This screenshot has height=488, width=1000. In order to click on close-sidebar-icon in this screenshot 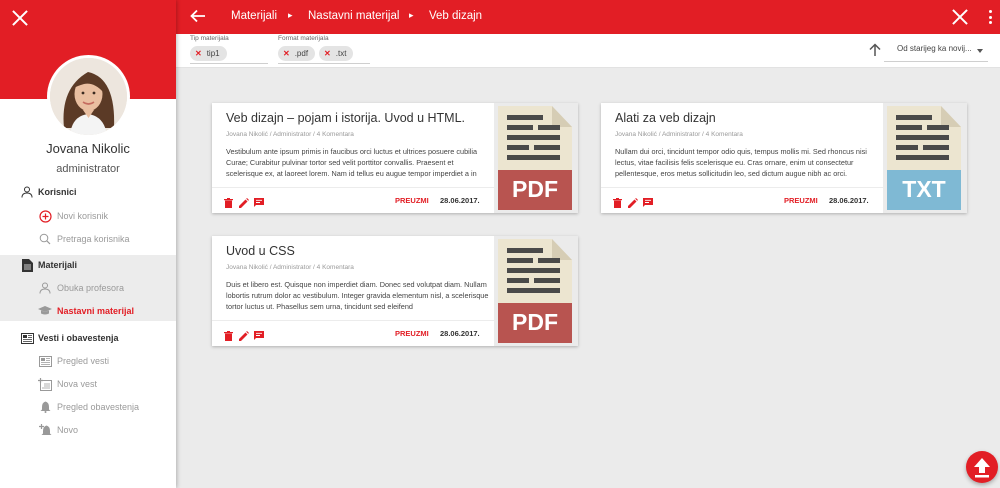, I will do `click(20, 18)`.